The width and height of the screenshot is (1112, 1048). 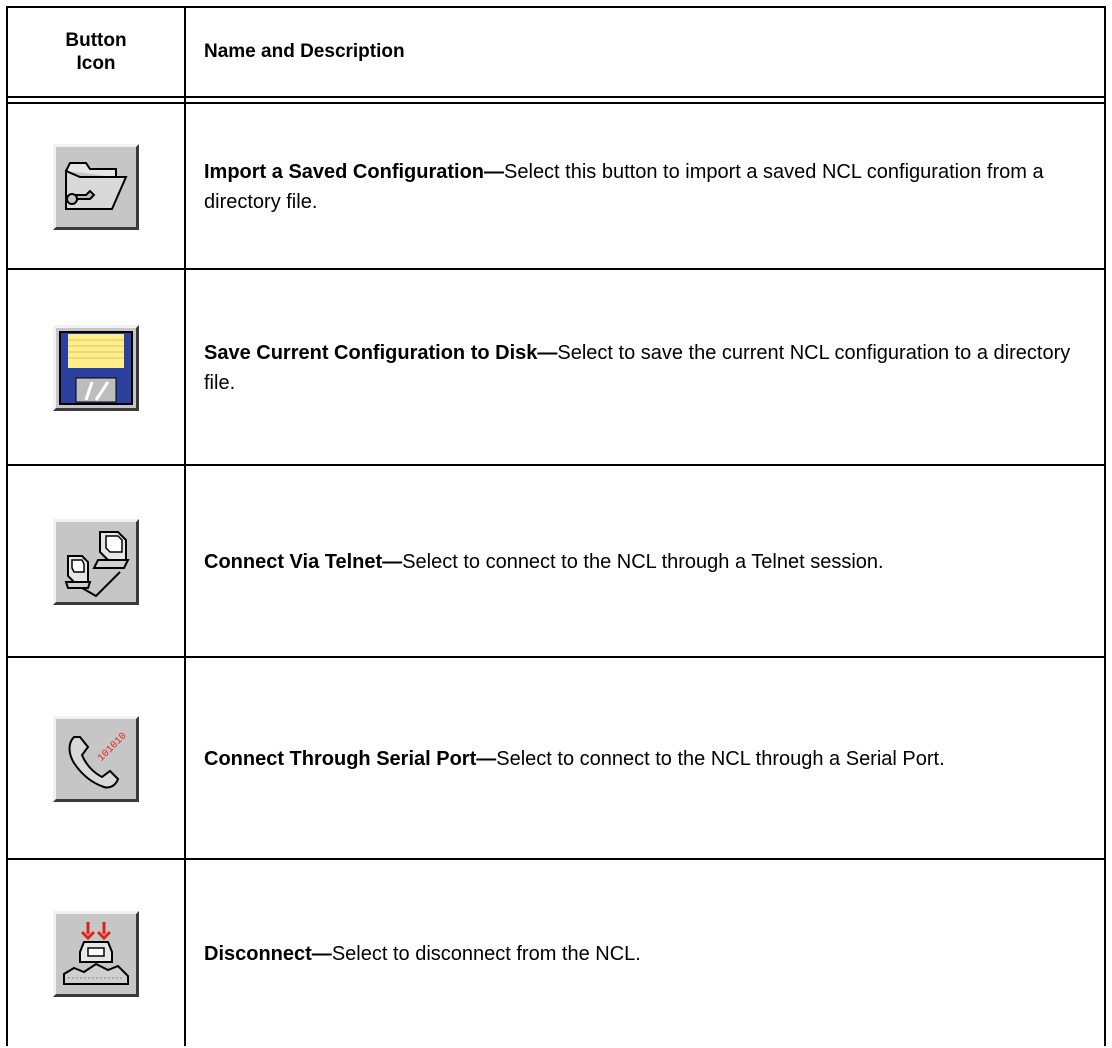 What do you see at coordinates (268, 954) in the screenshot?
I see `row-title: Disconnect—` at bounding box center [268, 954].